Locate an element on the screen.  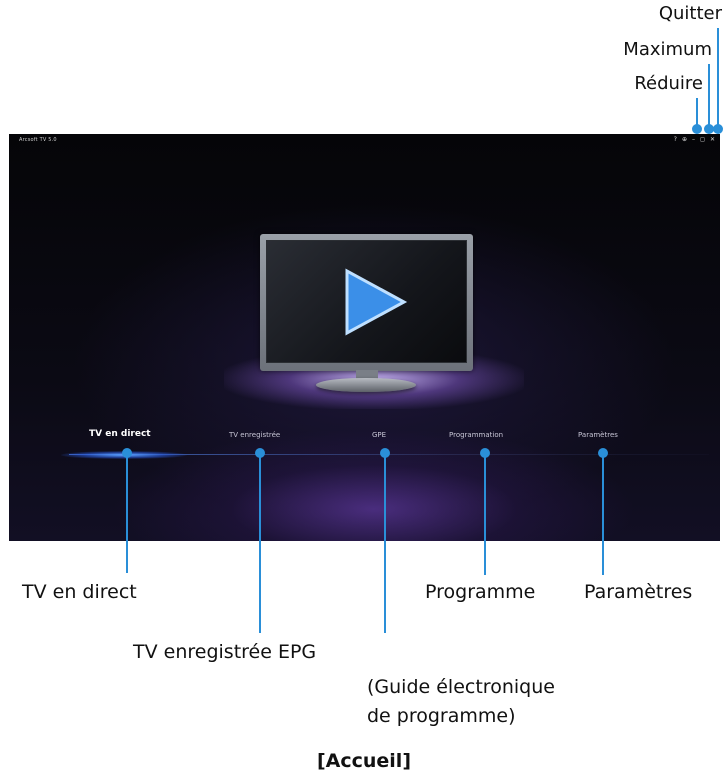
maximize-callout-dot is located at coordinates (709, 129).